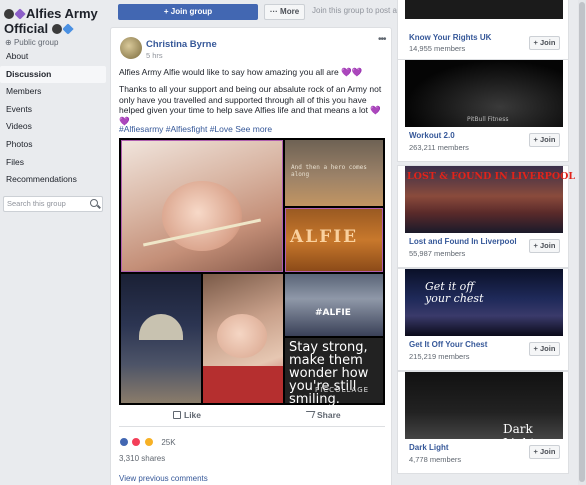 This screenshot has height=485, width=586. What do you see at coordinates (284, 12) in the screenshot?
I see `more-button: ··· More` at bounding box center [284, 12].